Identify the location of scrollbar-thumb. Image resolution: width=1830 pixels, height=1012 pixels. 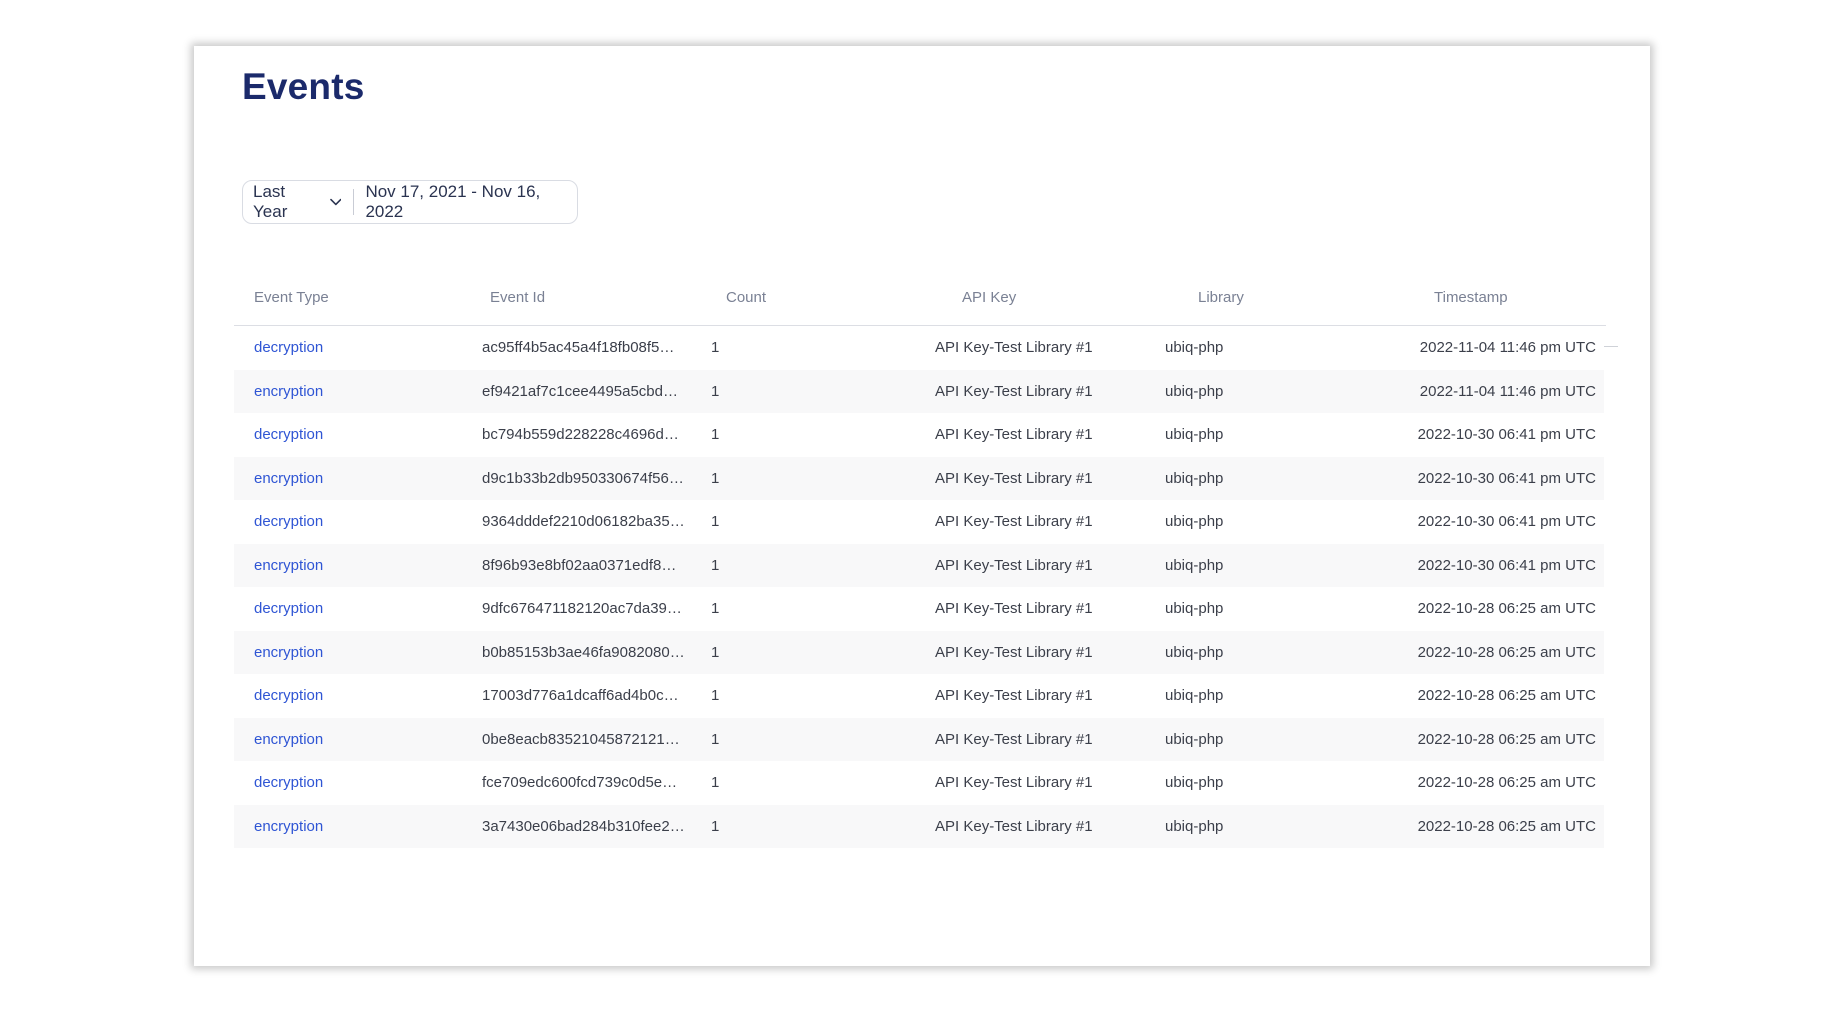
(1611, 346).